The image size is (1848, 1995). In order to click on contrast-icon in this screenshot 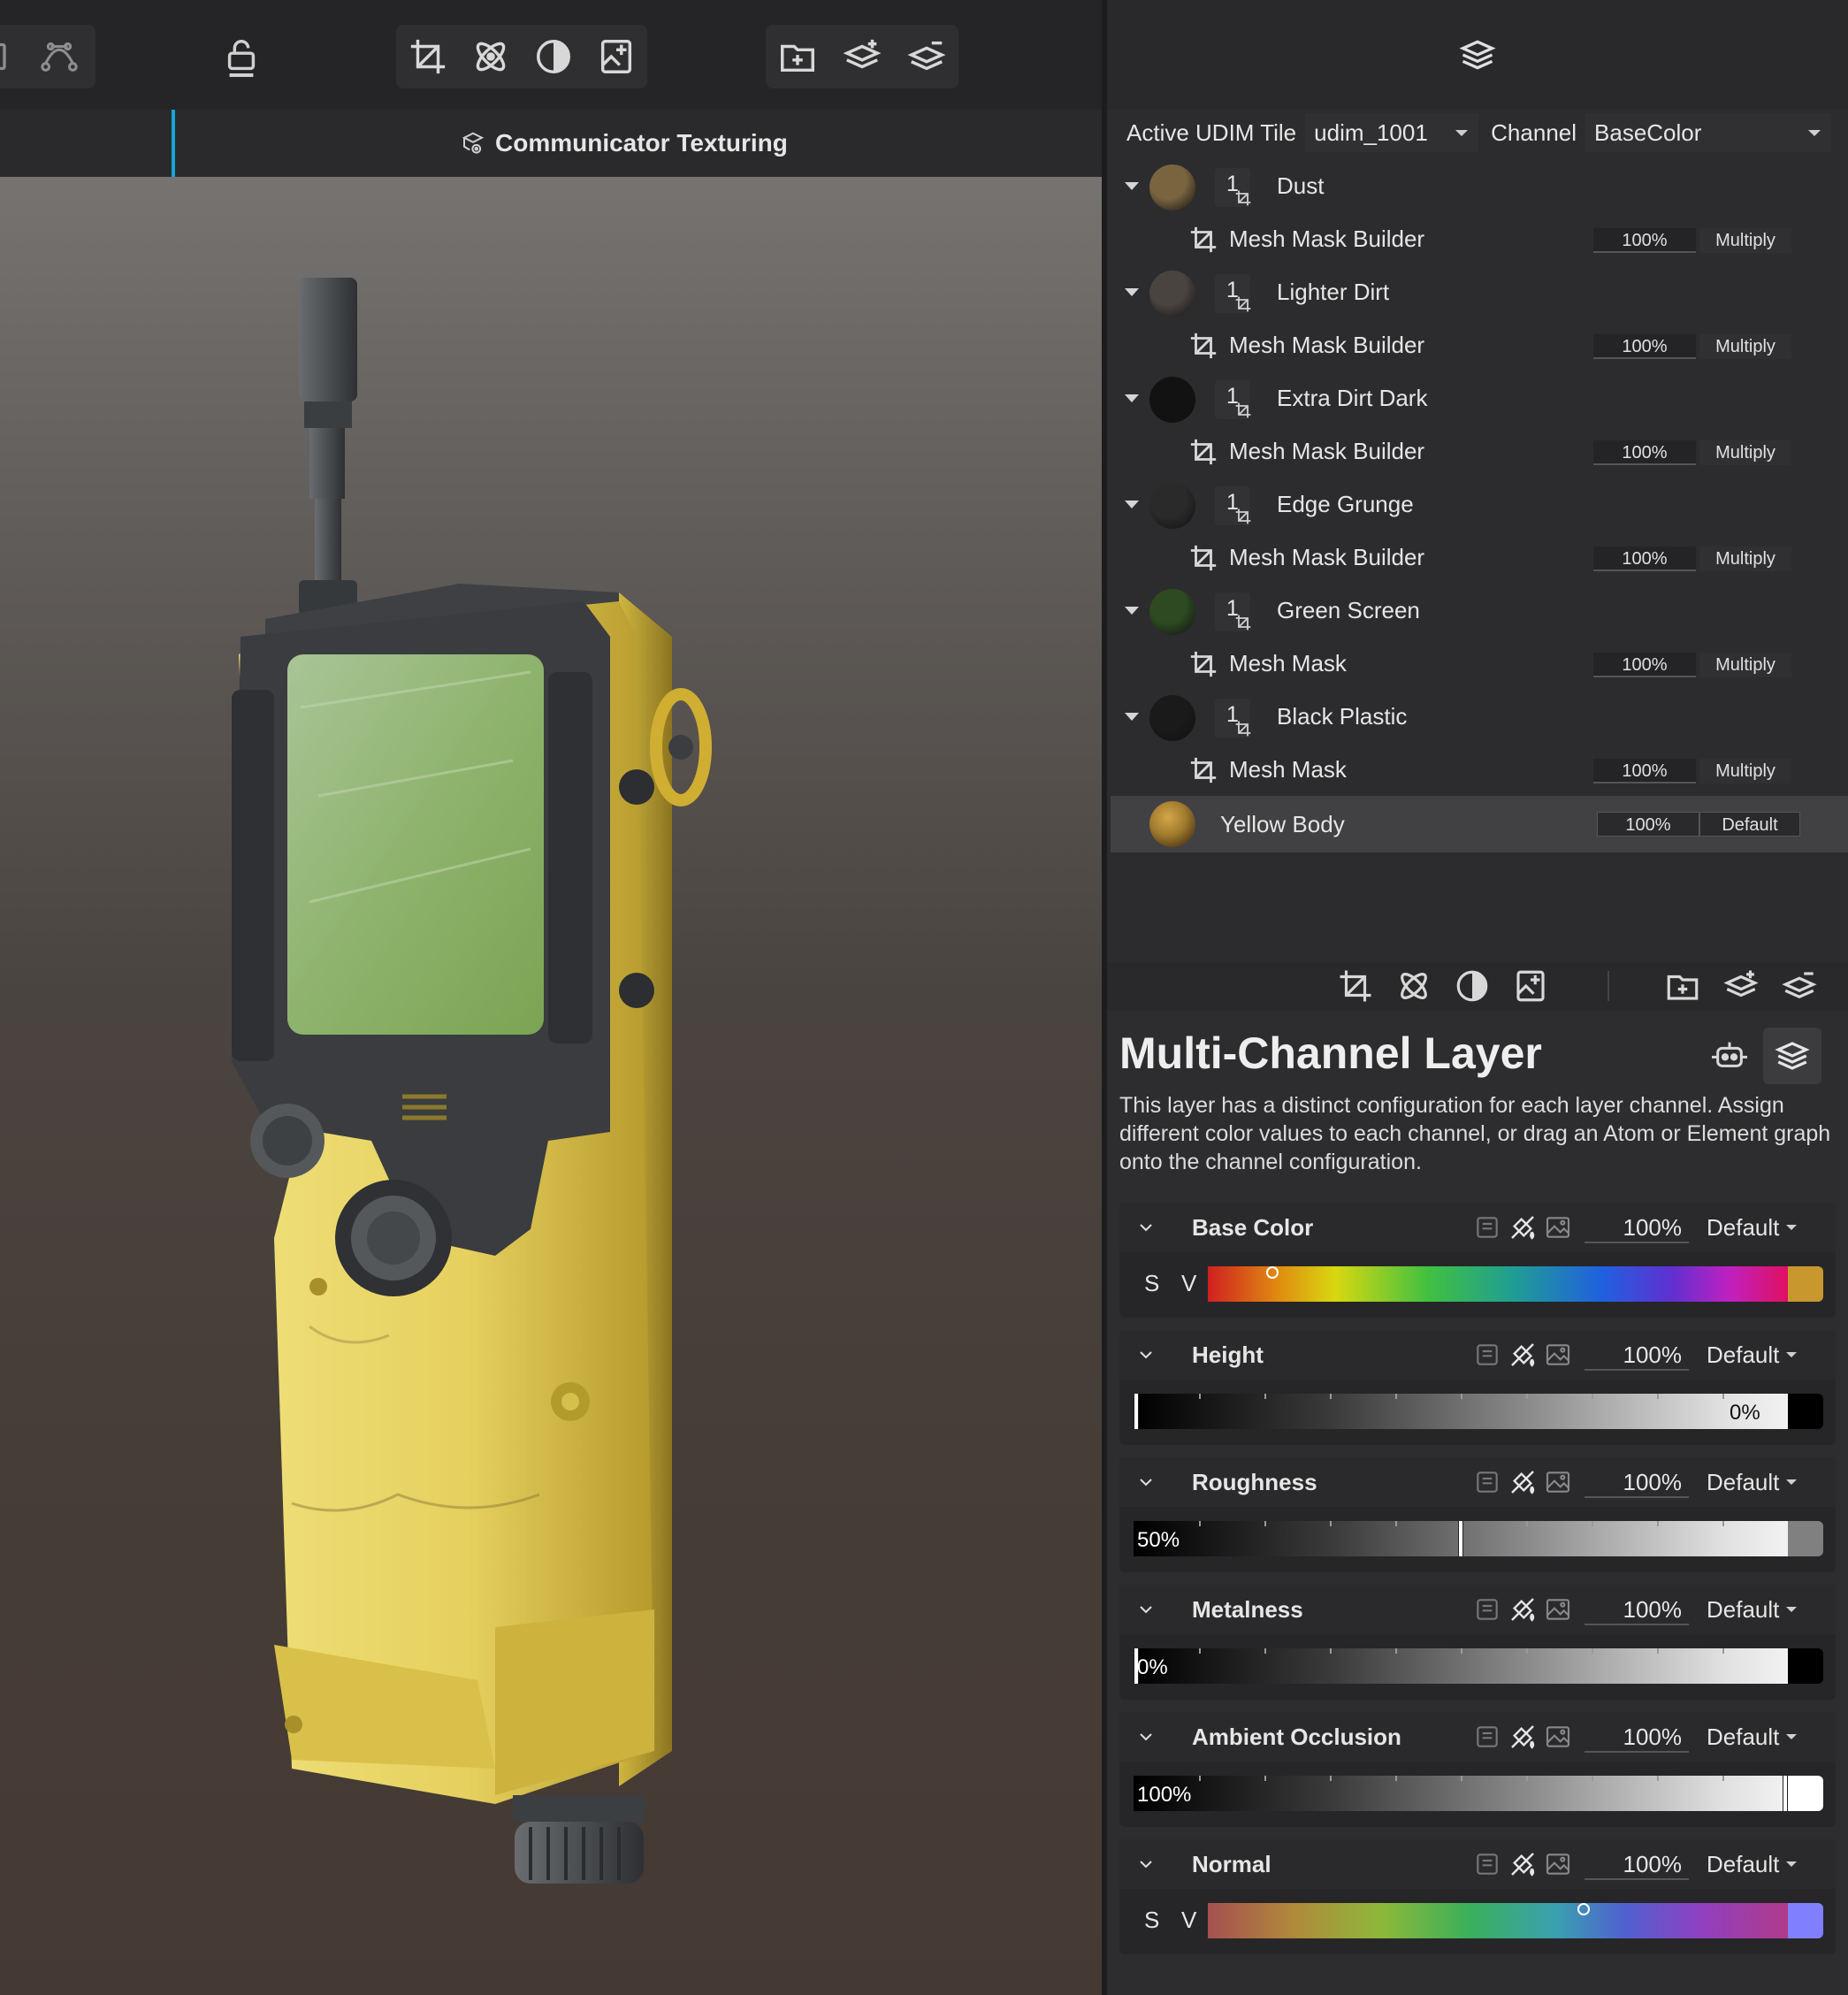, I will do `click(1472, 986)`.